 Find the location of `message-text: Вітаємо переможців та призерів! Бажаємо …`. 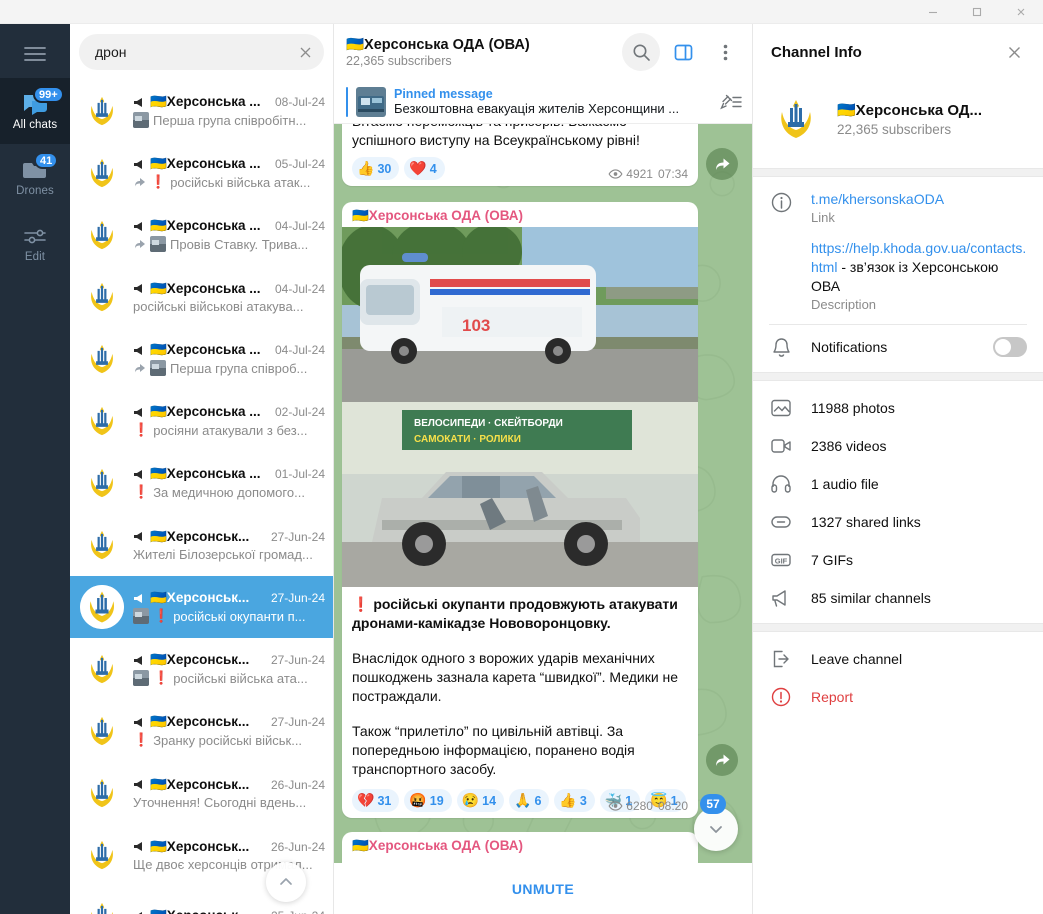

message-text: Вітаємо переможців та призерів! Бажаємо … is located at coordinates (496, 136).